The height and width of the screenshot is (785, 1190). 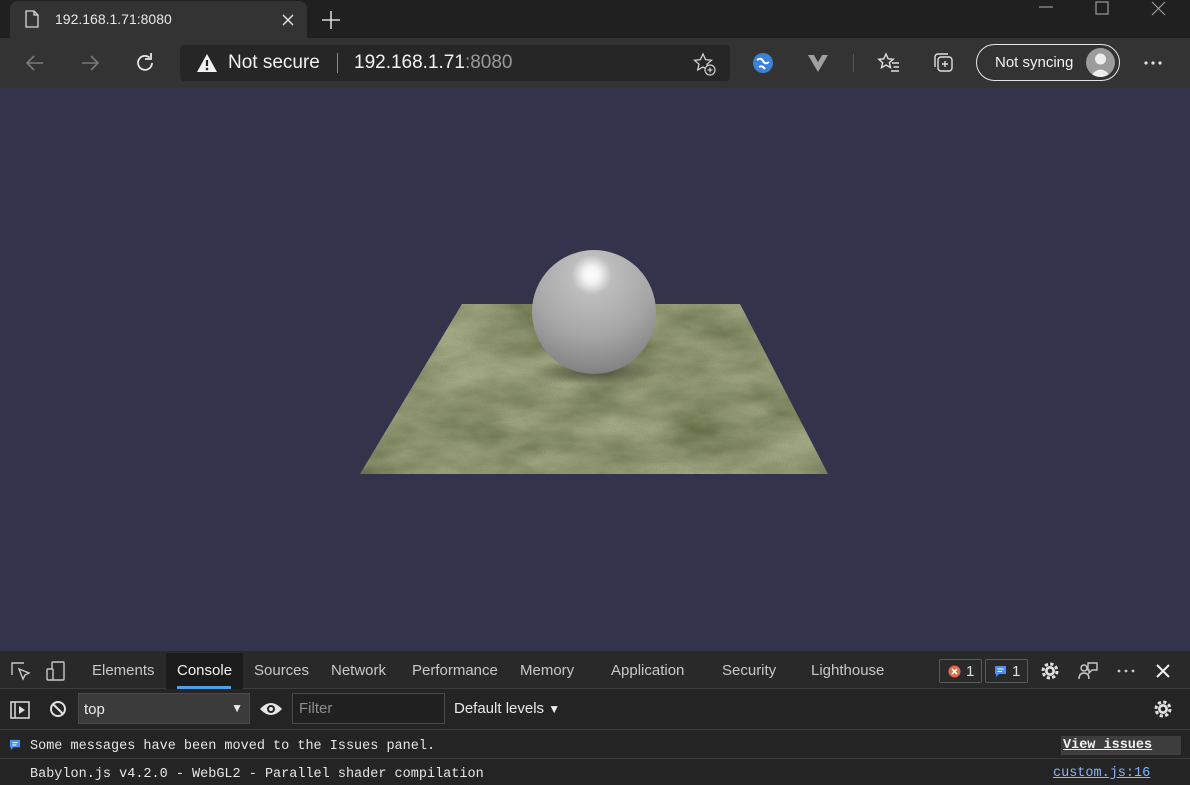 I want to click on tab-console: Console, so click(x=204, y=670).